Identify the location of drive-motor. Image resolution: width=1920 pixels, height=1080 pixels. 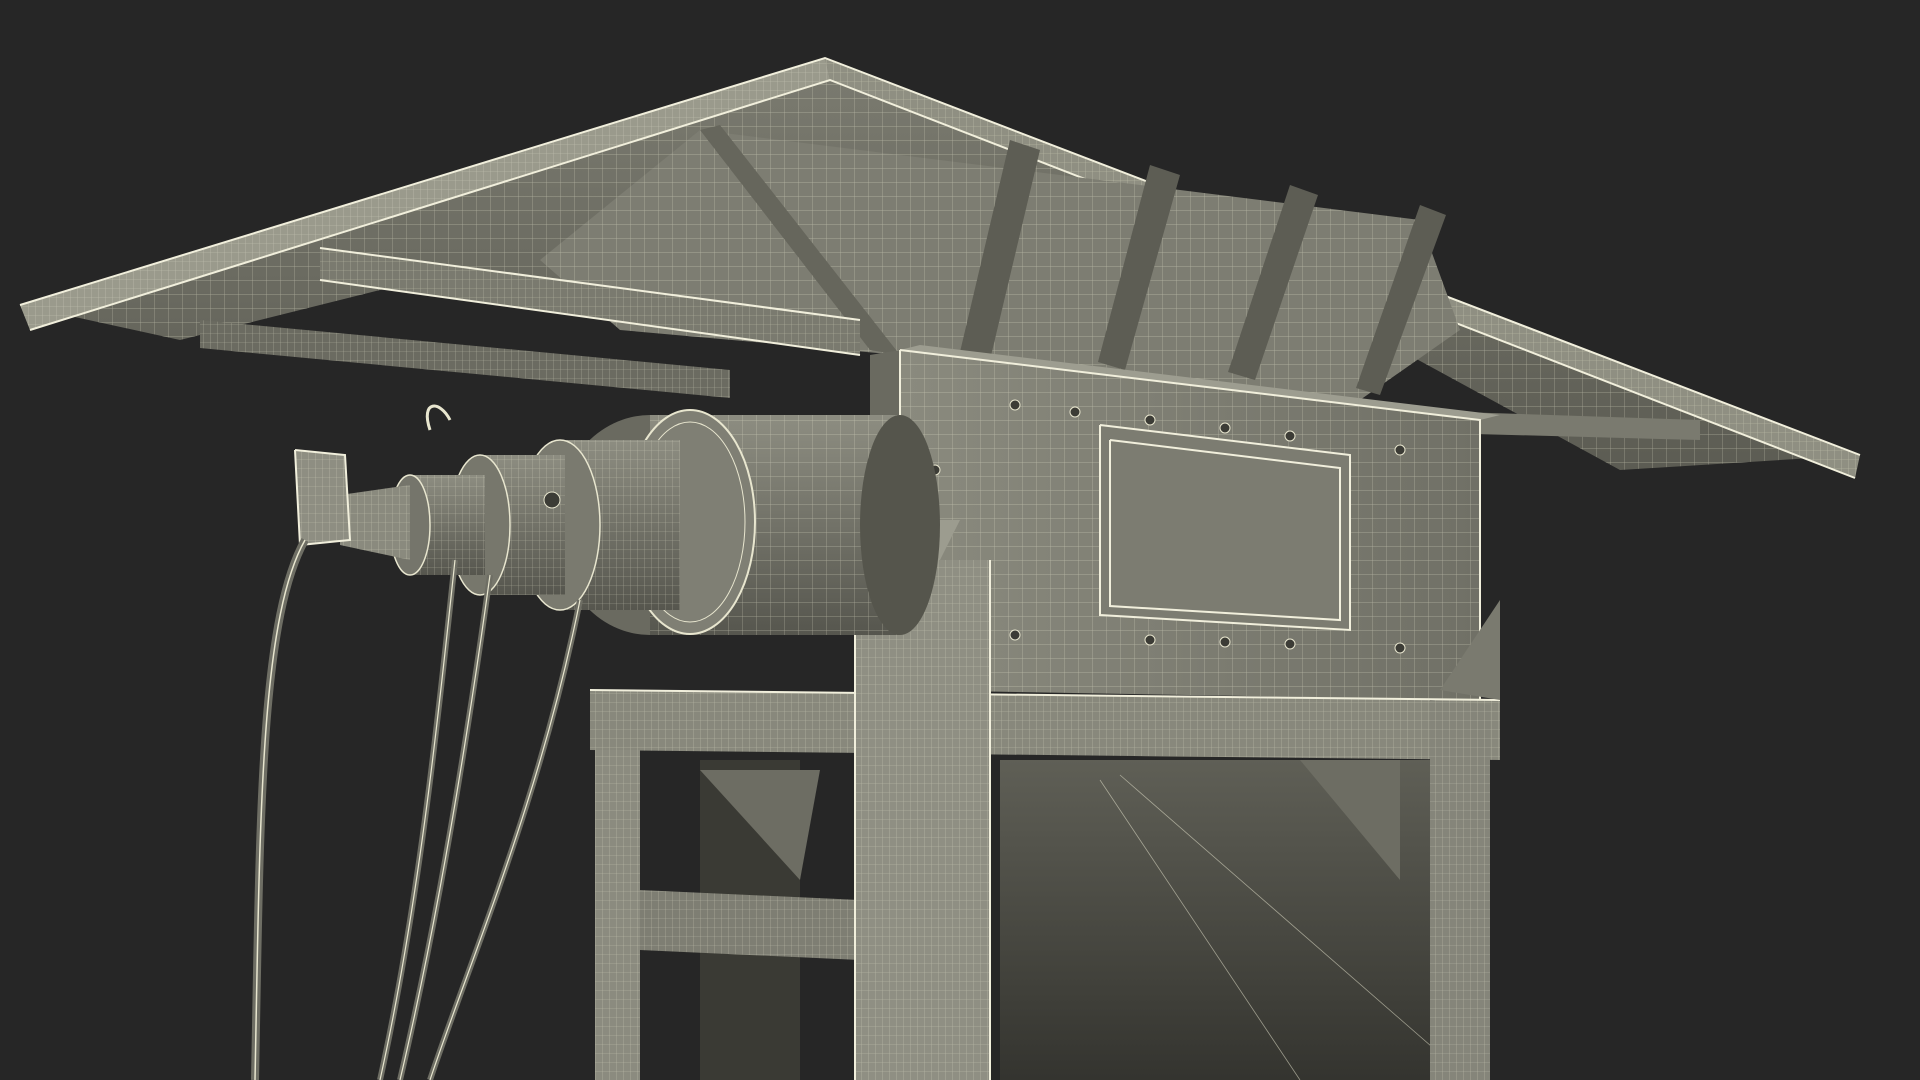
(617, 519).